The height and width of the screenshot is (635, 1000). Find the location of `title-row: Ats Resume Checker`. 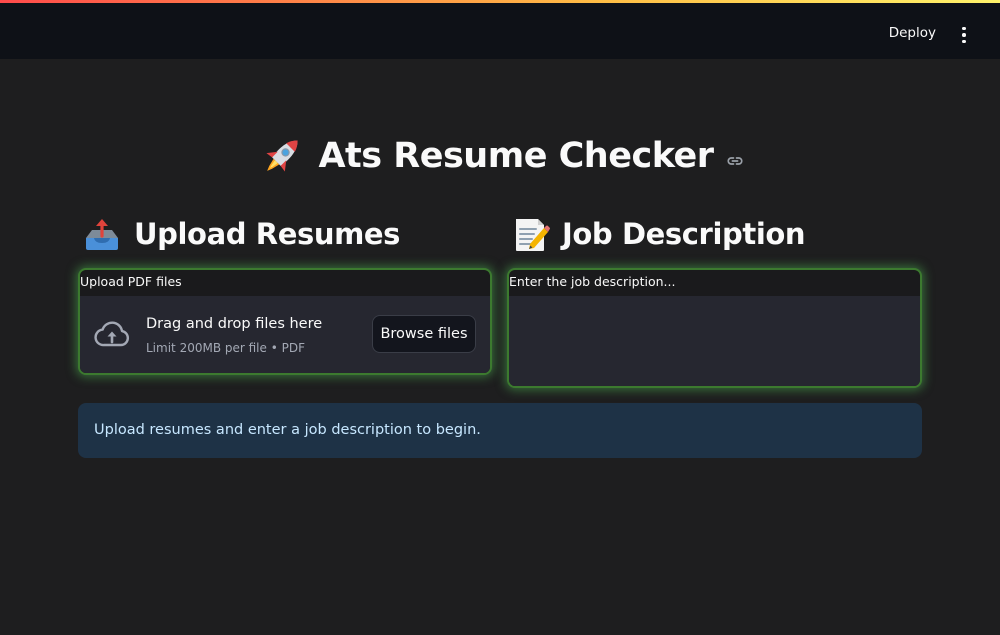

title-row: Ats Resume Checker is located at coordinates (500, 156).